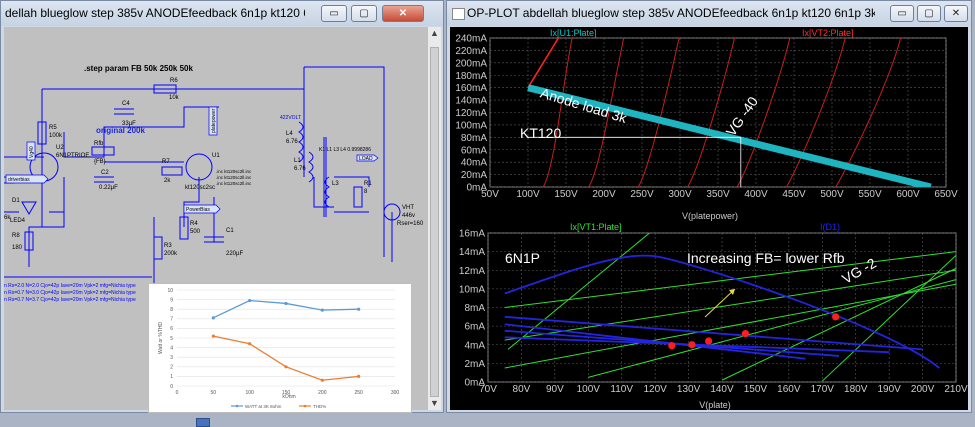 The width and height of the screenshot is (975, 427). I want to click on green-curve, so click(730, 305).